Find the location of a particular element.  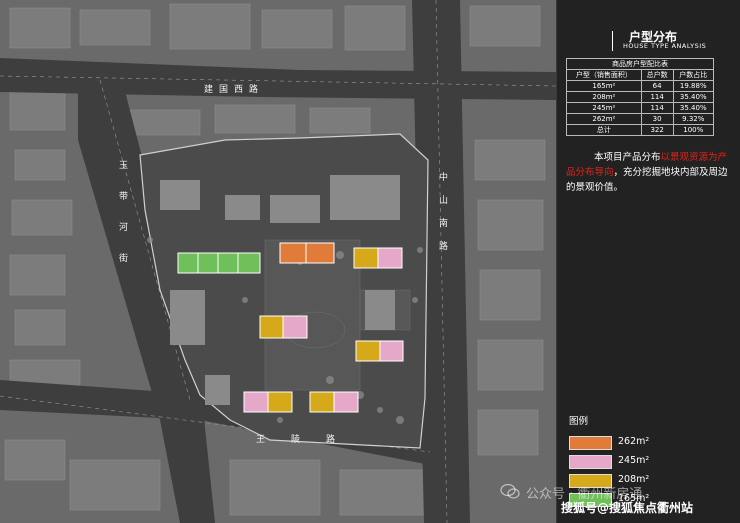

table-cell: 总计 is located at coordinates (604, 130).